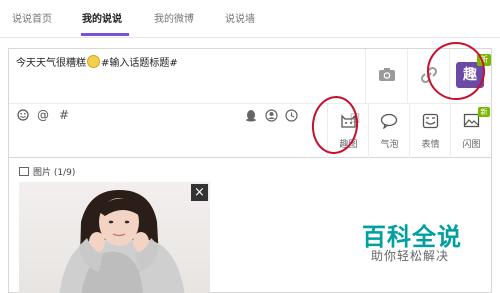 This screenshot has height=293, width=500. What do you see at coordinates (291, 115) in the screenshot?
I see `clock-icon` at bounding box center [291, 115].